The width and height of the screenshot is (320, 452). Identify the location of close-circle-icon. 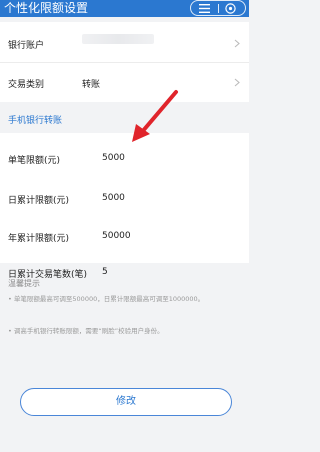
(230, 8).